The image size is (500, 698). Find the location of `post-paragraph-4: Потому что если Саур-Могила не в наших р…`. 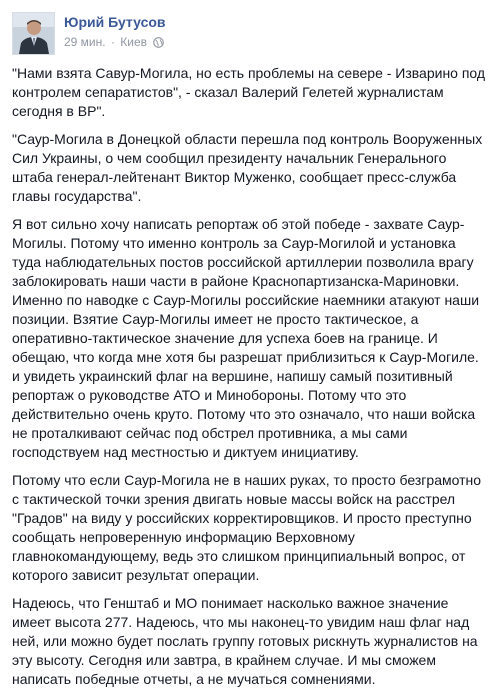

post-paragraph-4: Потому что если Саур-Могила не в наших р… is located at coordinates (247, 527).